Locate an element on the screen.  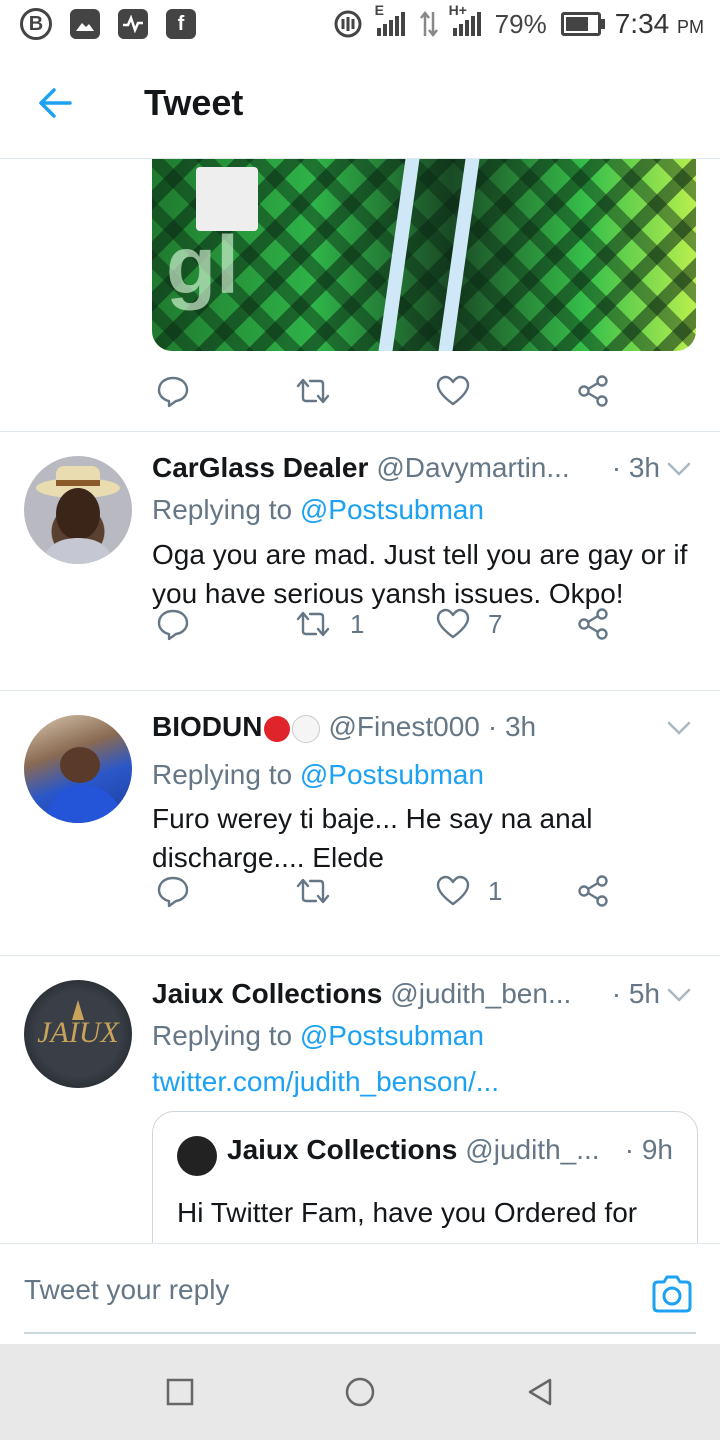
camera-icon is located at coordinates (672, 1294).